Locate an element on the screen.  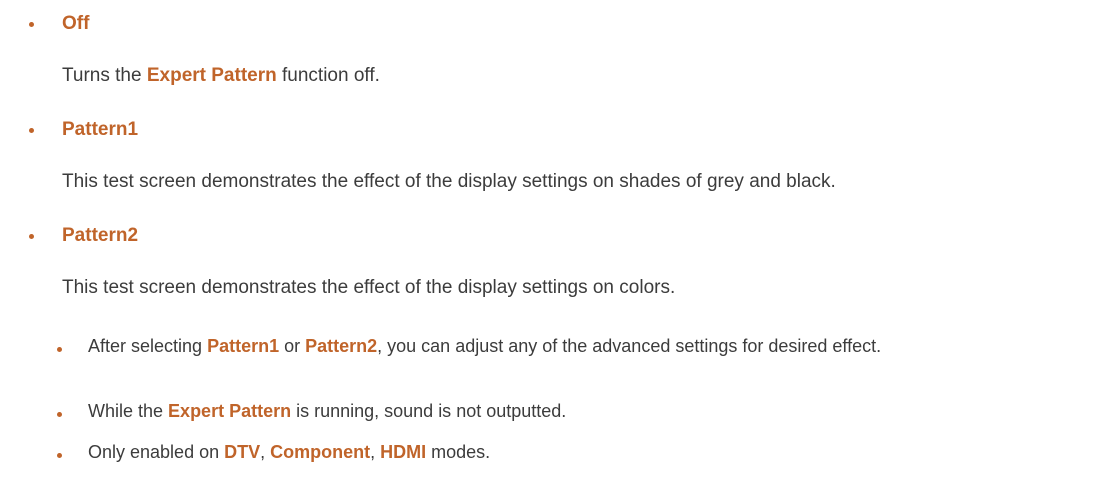
option-off-title: Off is located at coordinates (76, 23).